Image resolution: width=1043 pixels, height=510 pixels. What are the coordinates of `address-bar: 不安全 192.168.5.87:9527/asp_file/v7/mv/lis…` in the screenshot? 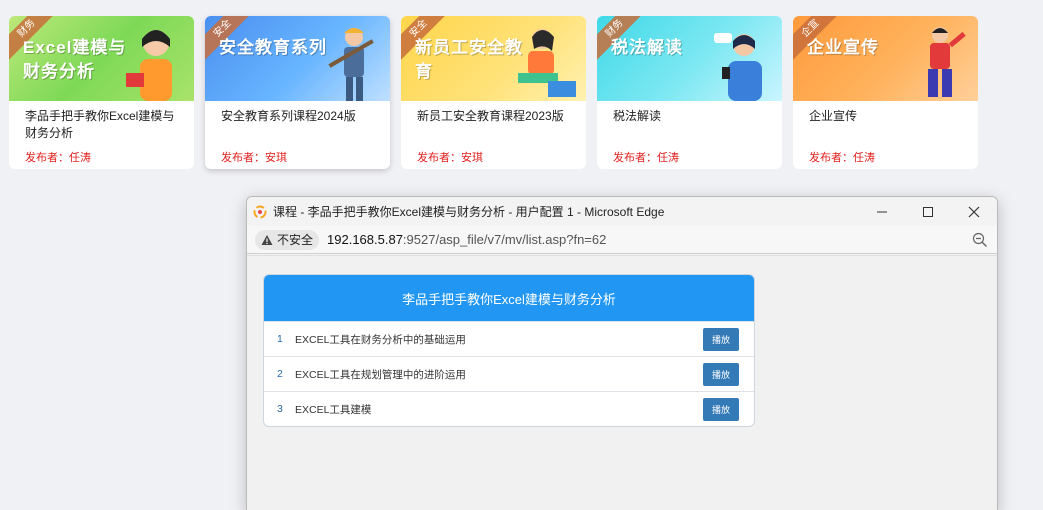 It's located at (622, 240).